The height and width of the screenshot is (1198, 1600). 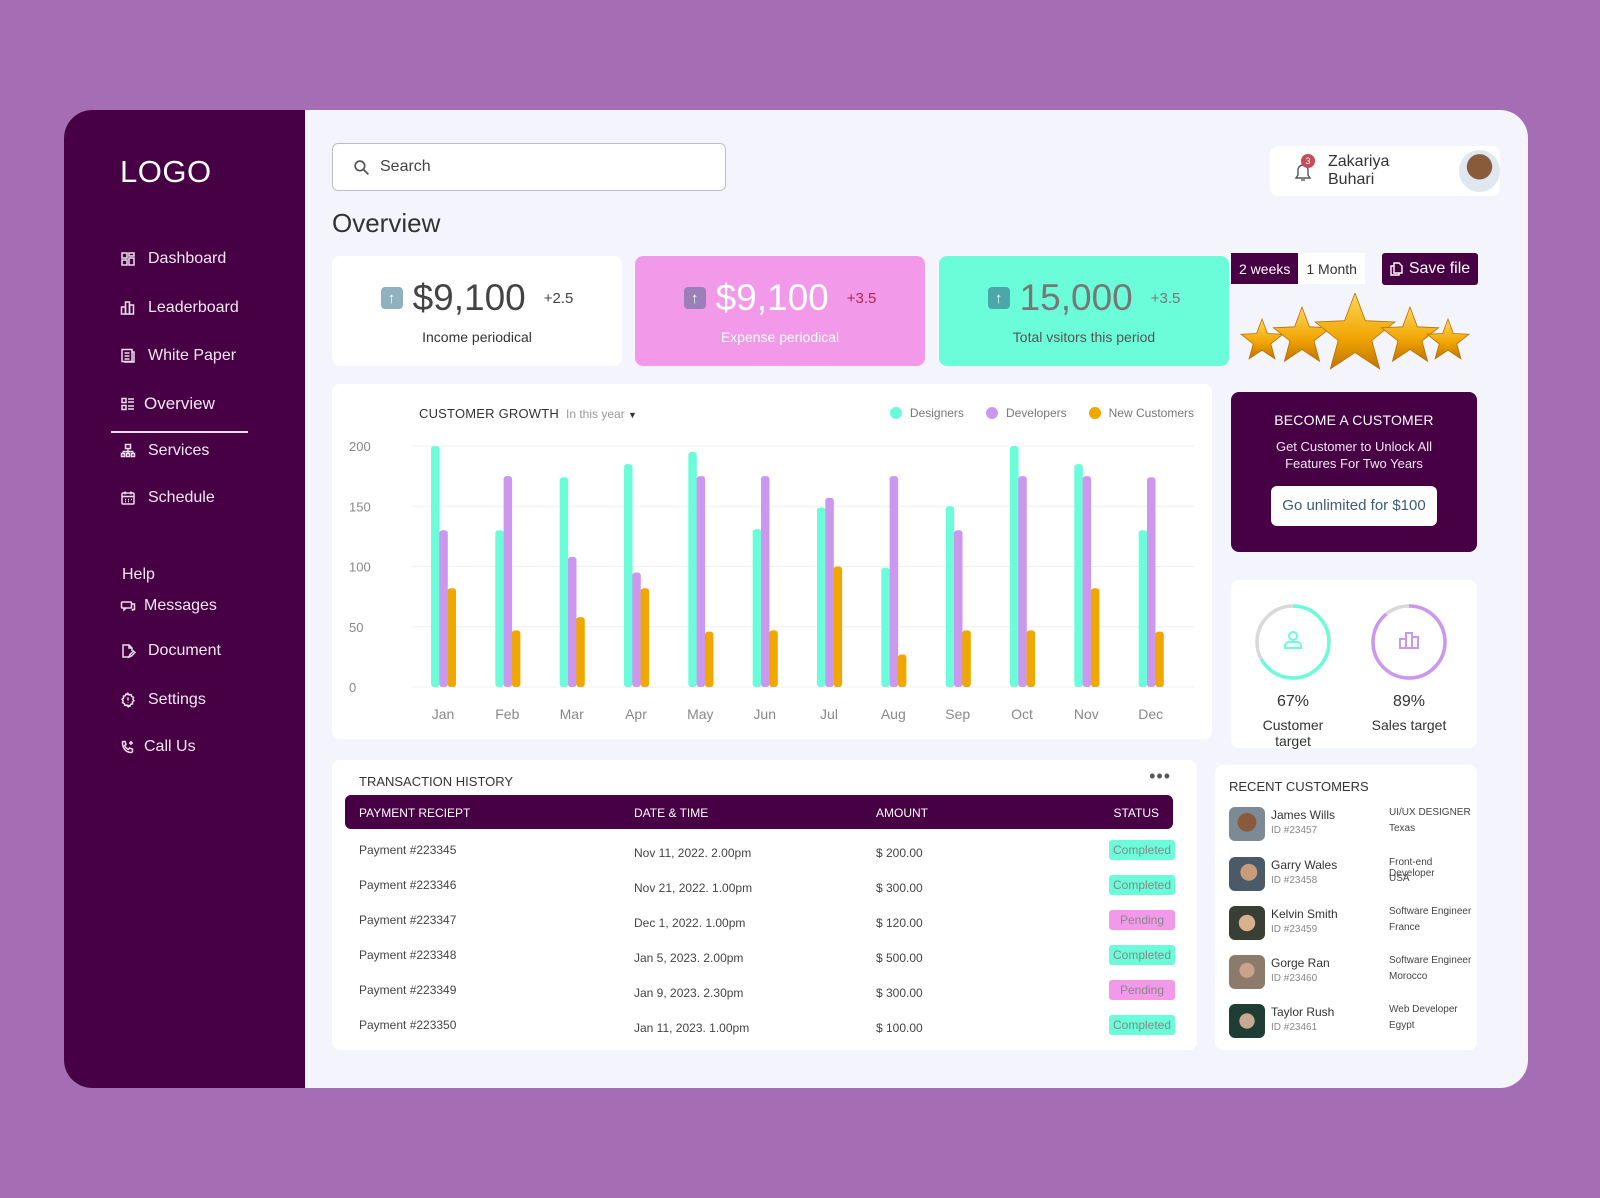 I want to click on bar-developers-aug, so click(x=894, y=581).